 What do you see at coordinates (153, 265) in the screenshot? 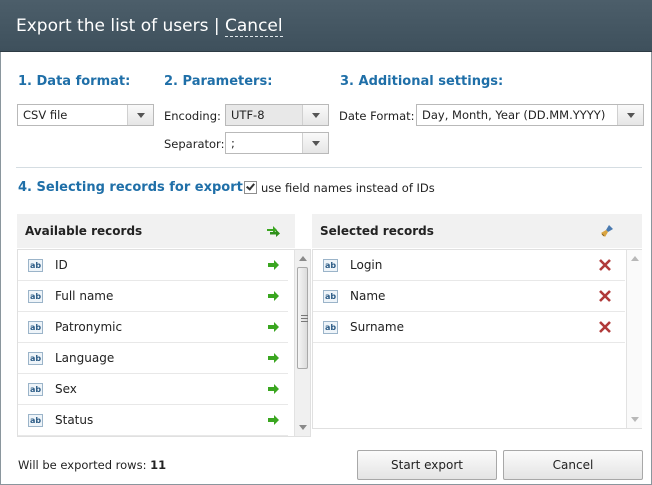
I see `list-item: ab ID` at bounding box center [153, 265].